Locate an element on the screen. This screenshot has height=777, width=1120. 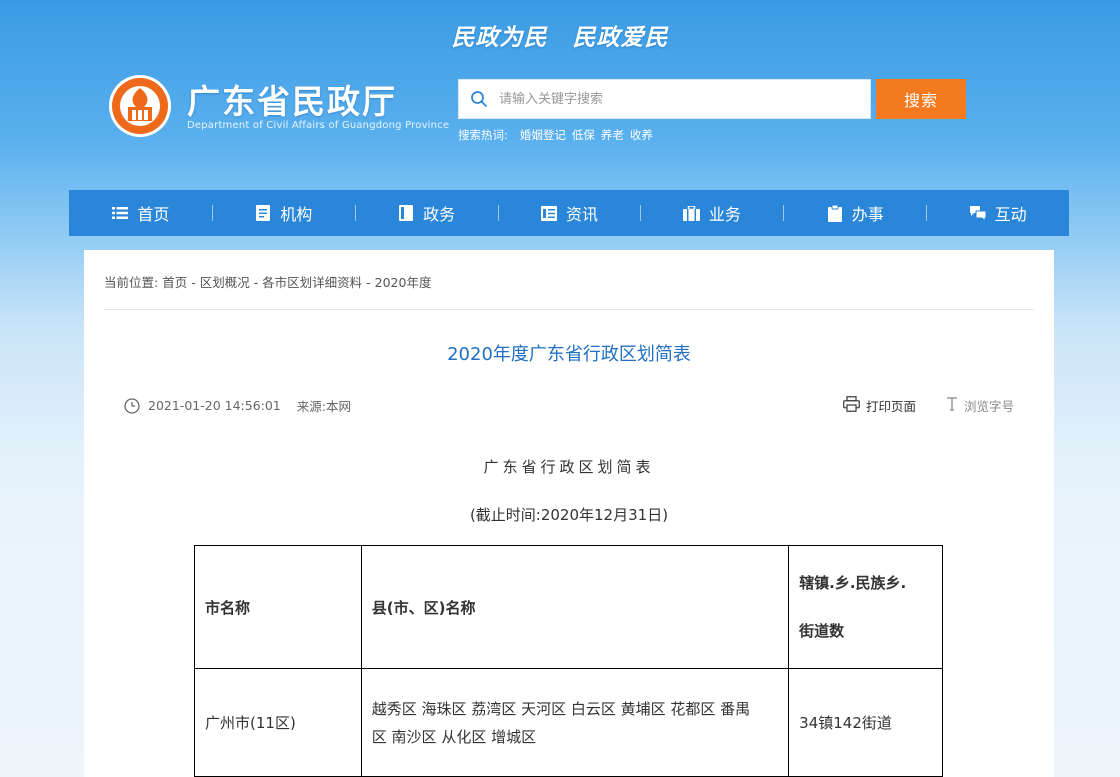
clipboard-icon is located at coordinates (835, 213).